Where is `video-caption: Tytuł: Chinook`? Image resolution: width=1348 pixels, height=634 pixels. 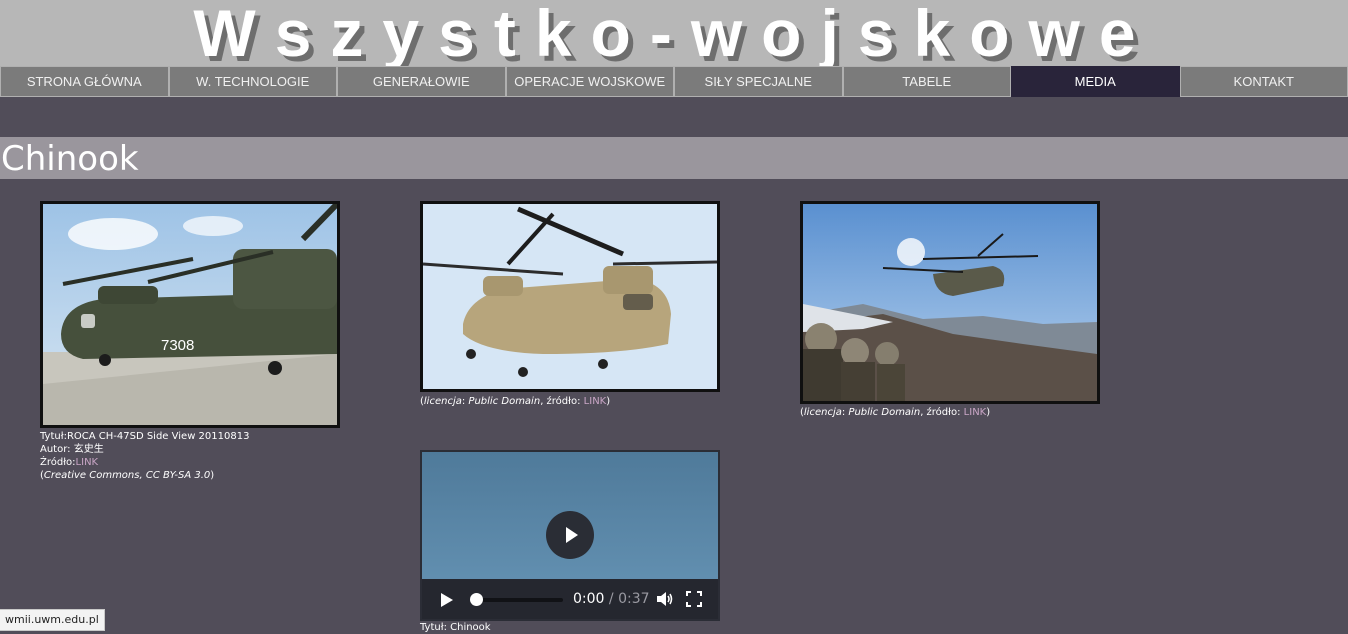
video-caption: Tytuł: Chinook is located at coordinates (455, 627).